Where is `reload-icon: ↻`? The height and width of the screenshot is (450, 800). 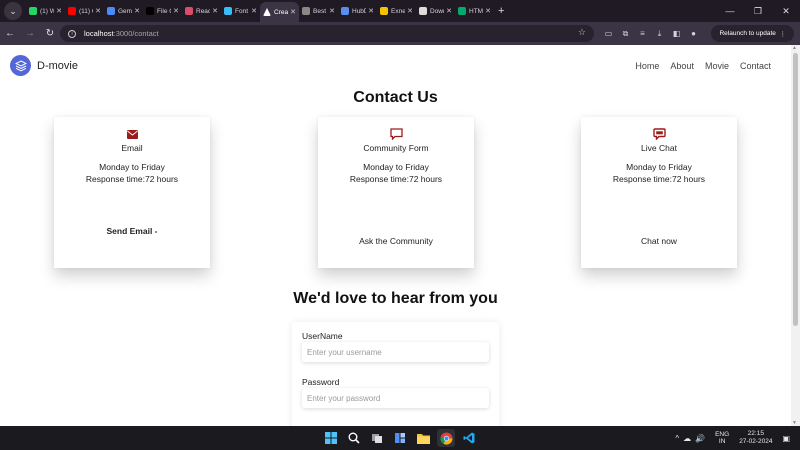
reload-icon: ↻ is located at coordinates (50, 33).